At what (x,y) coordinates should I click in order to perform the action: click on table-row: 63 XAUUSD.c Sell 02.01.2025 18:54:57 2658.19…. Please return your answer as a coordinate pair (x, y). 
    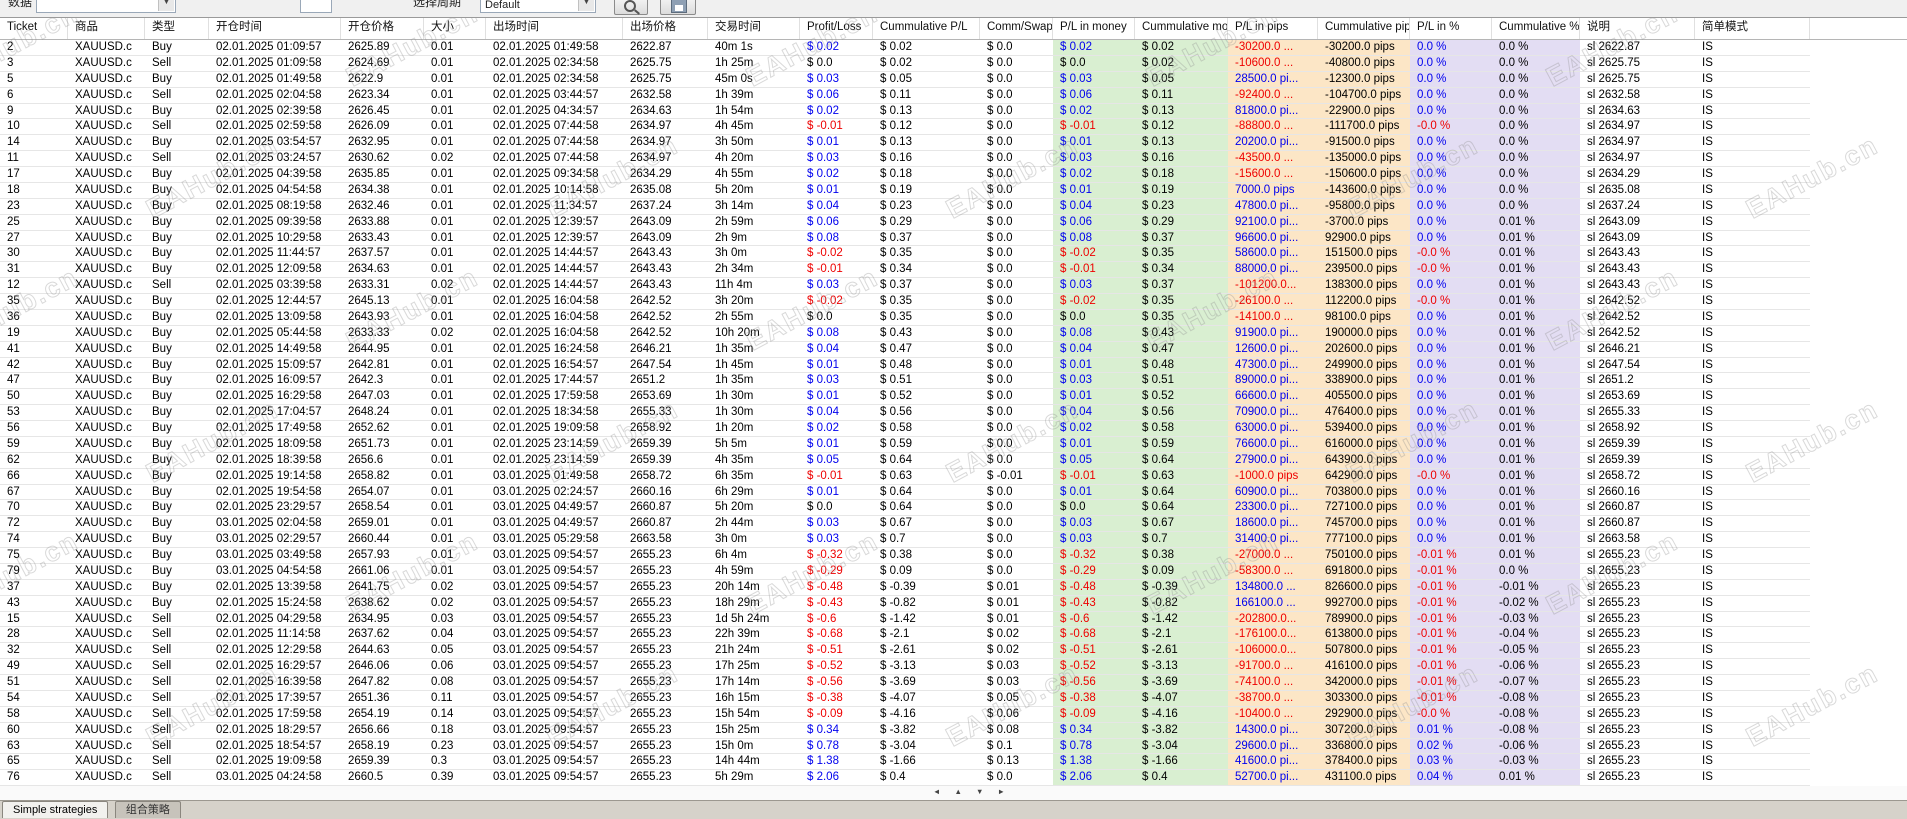
    Looking at the image, I should click on (905, 746).